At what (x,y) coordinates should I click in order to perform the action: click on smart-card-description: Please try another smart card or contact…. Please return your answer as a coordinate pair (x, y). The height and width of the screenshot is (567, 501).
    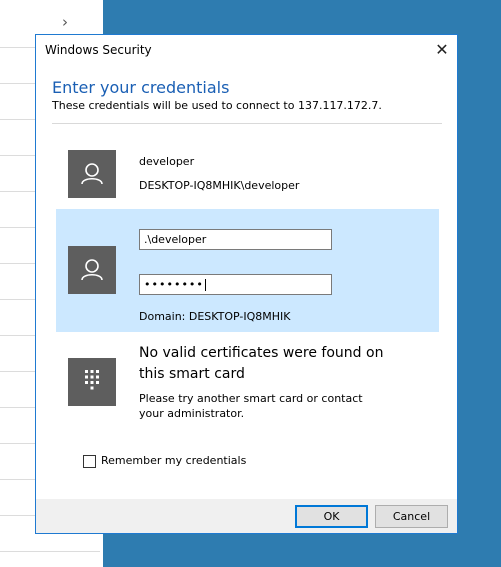
    Looking at the image, I should click on (251, 406).